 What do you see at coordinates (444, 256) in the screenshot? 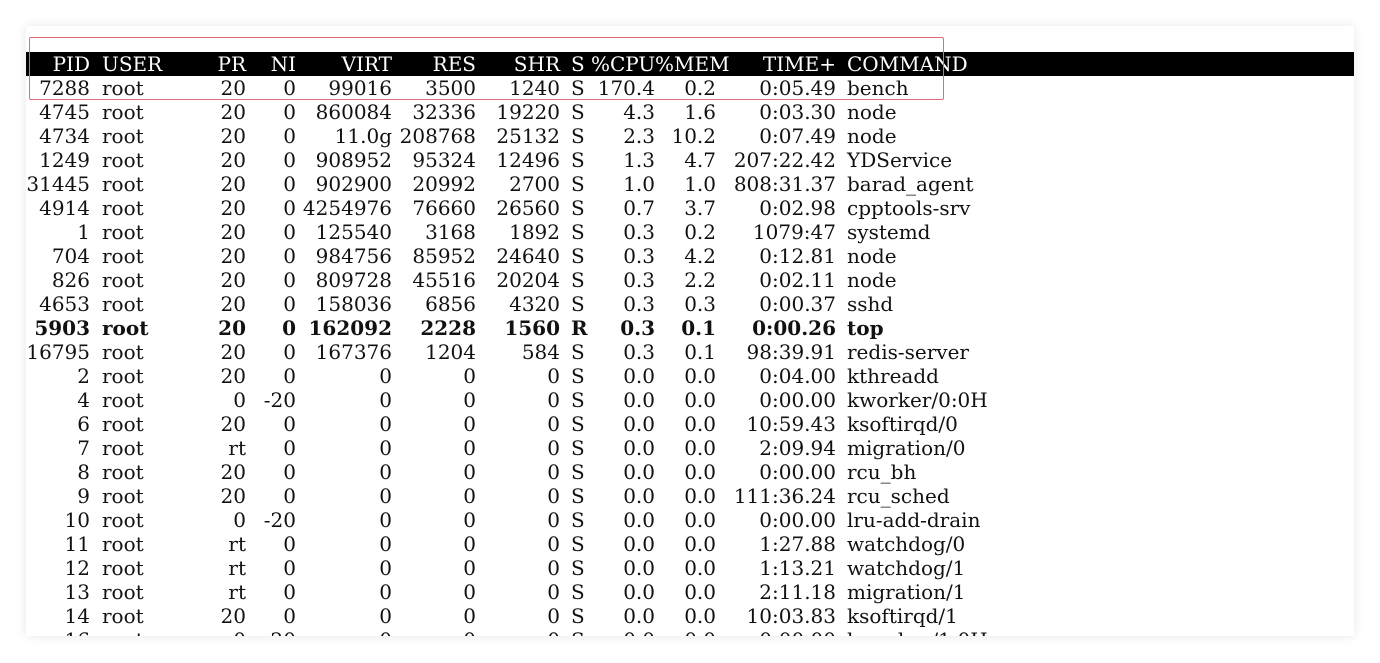
I see `cell-res: 85952` at bounding box center [444, 256].